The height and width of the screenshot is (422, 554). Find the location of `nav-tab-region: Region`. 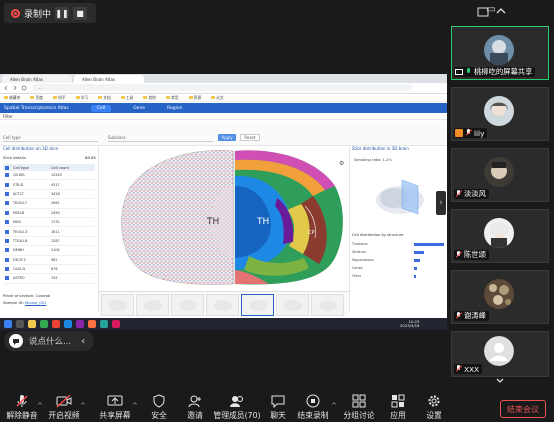

nav-tab-region: Region is located at coordinates (174, 108).